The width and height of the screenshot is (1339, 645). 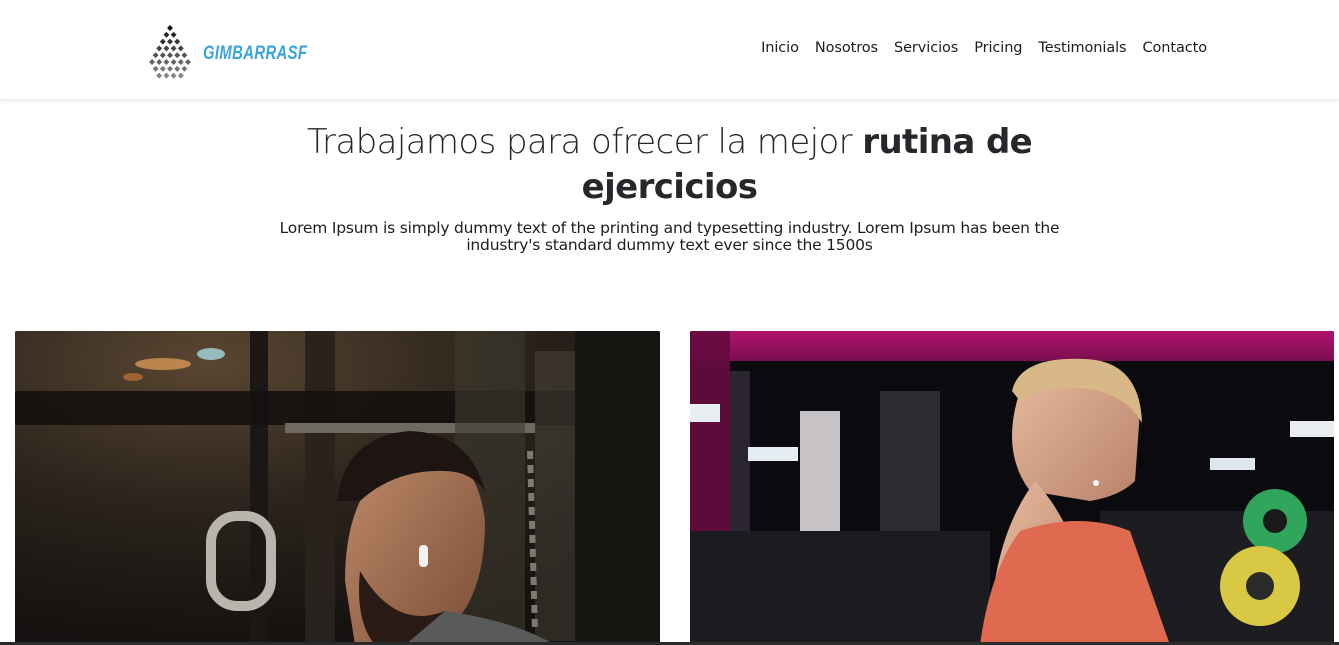 I want to click on brand-name: GIMBARRASF, so click(x=255, y=53).